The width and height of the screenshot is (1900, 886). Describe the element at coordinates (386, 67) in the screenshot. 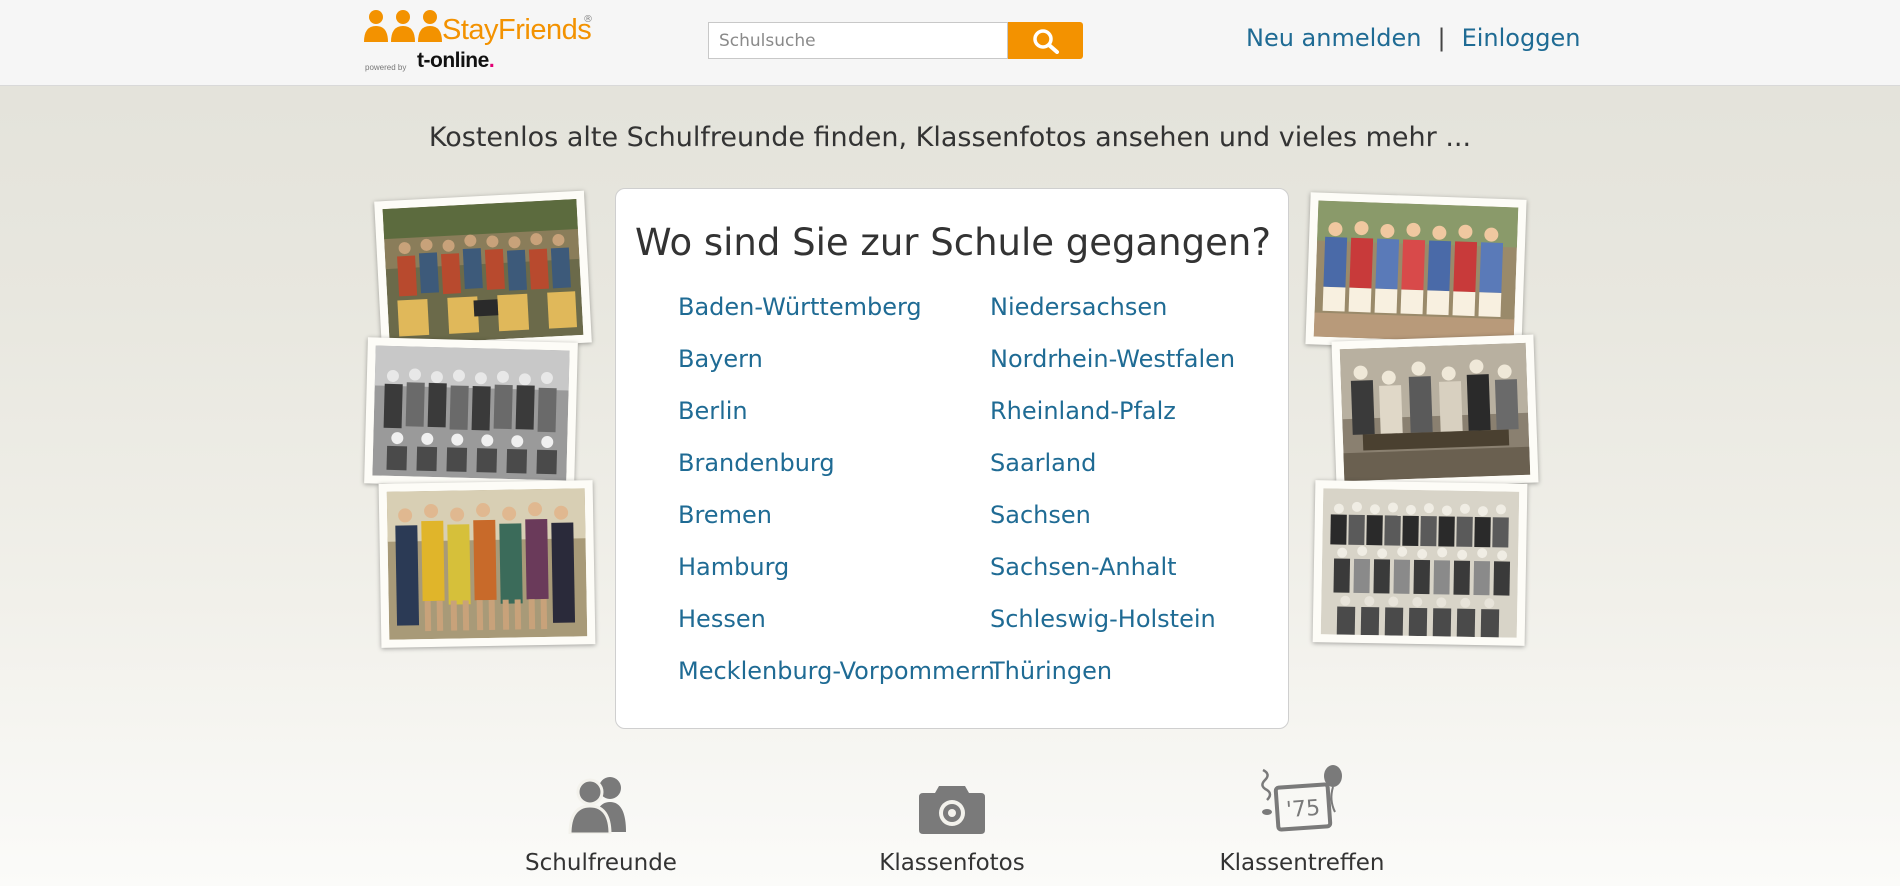

I see `logo-powered-by: powered by` at that location.